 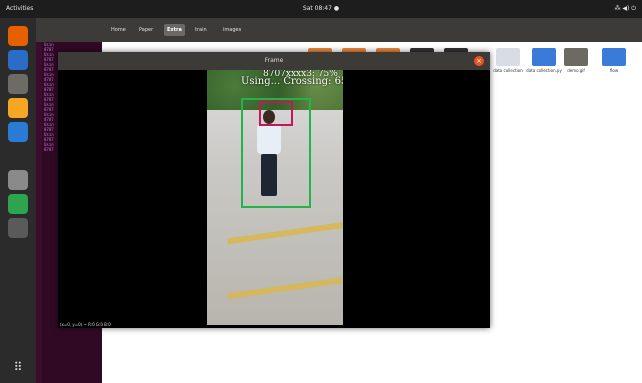 I want to click on app-grid-icon: ⠿, so click(x=18, y=367).